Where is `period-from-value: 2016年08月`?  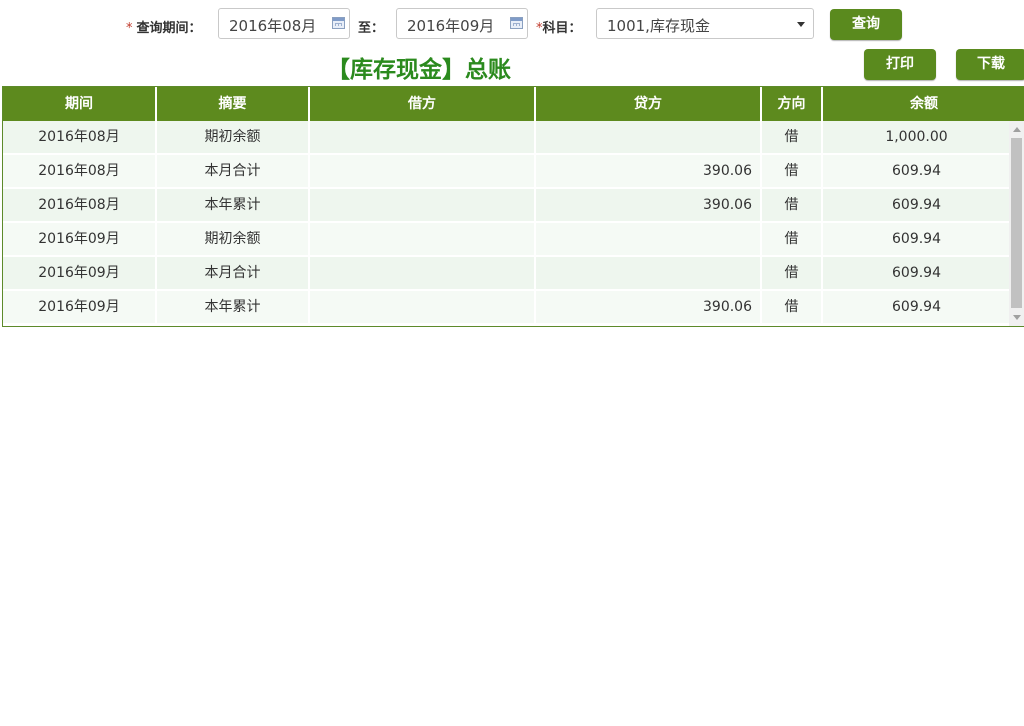 period-from-value: 2016年08月 is located at coordinates (273, 26).